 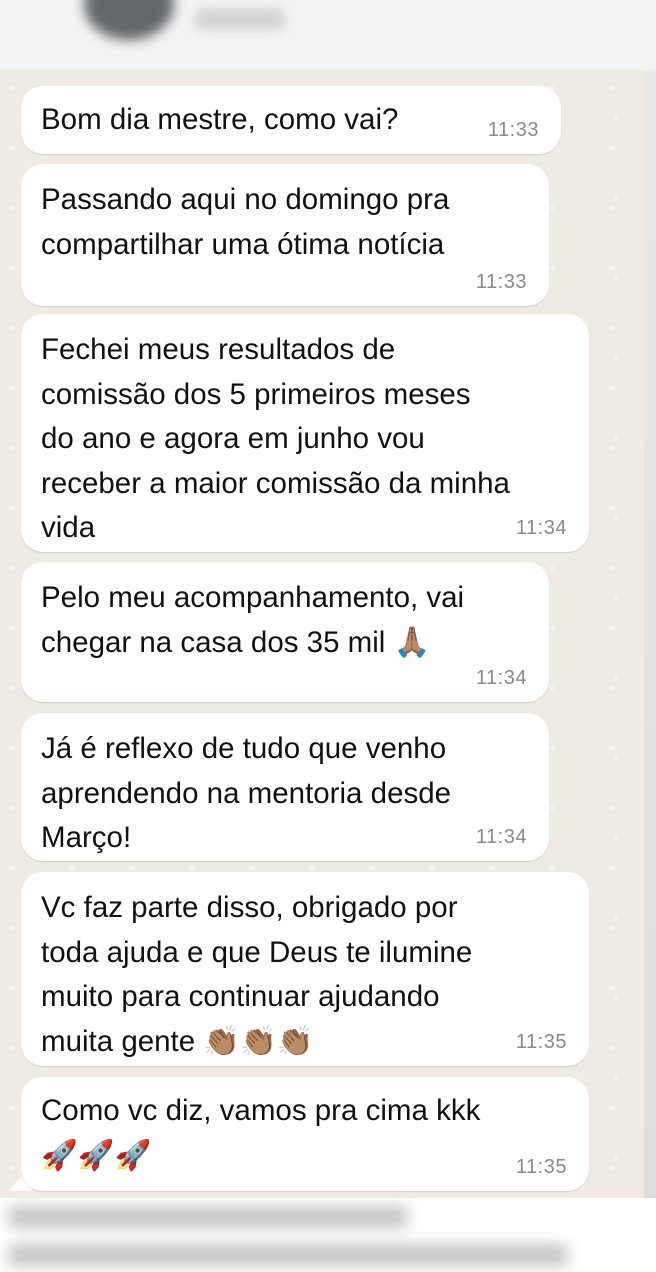 I want to click on message-text: Como vc diz, vamos pra cima kkk 🚀🚀🚀, so click(x=261, y=1133).